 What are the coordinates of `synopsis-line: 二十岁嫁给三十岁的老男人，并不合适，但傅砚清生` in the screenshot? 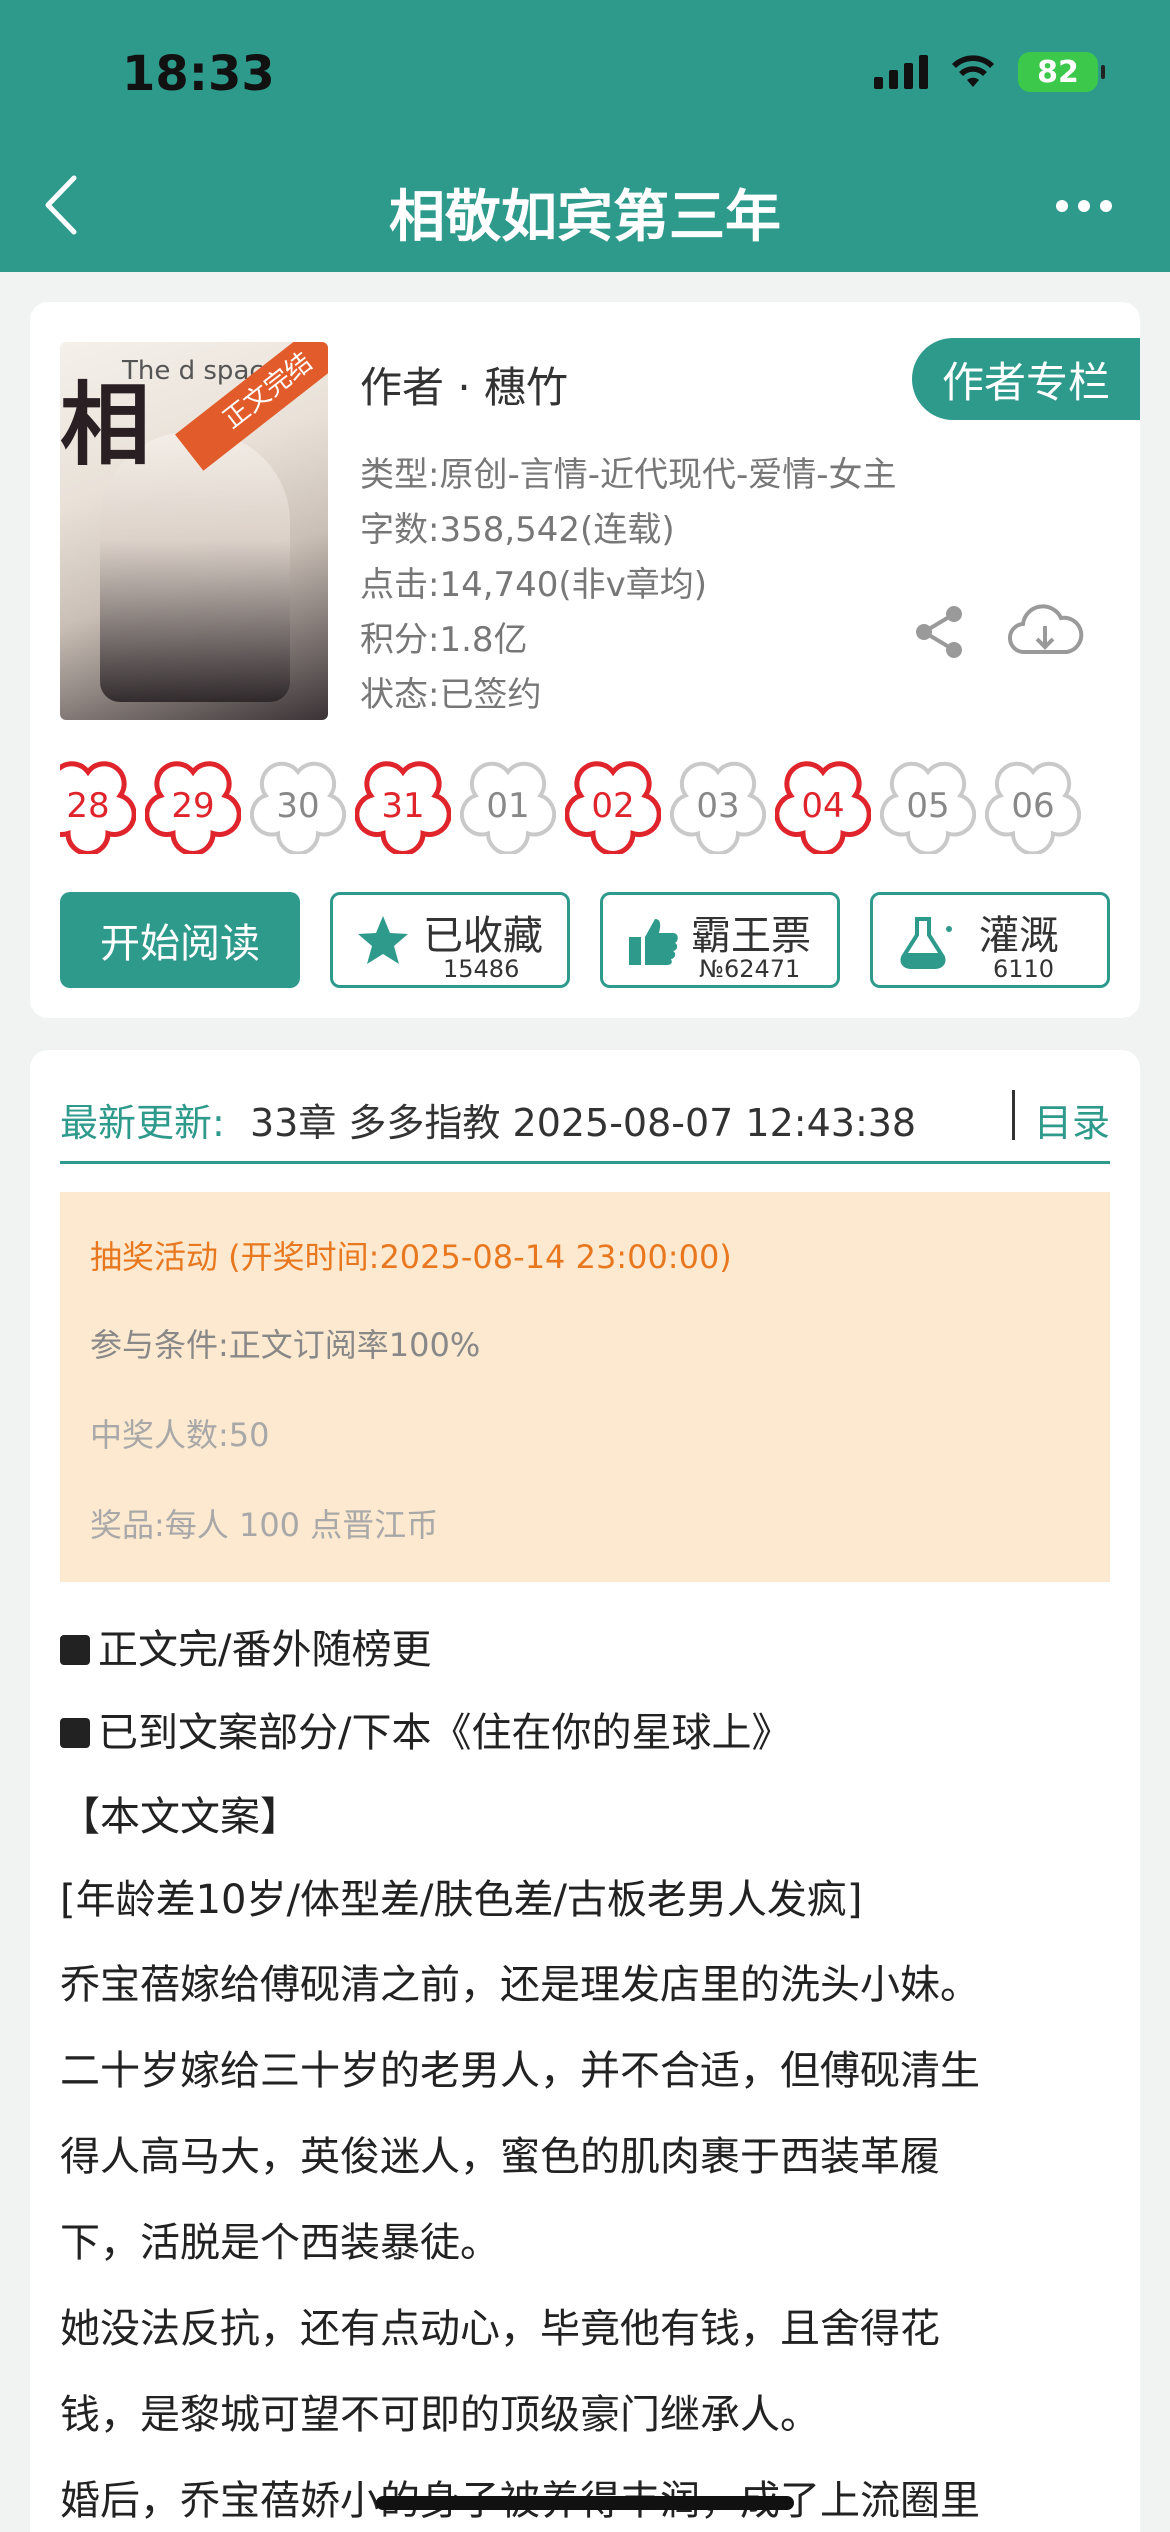 It's located at (520, 2071).